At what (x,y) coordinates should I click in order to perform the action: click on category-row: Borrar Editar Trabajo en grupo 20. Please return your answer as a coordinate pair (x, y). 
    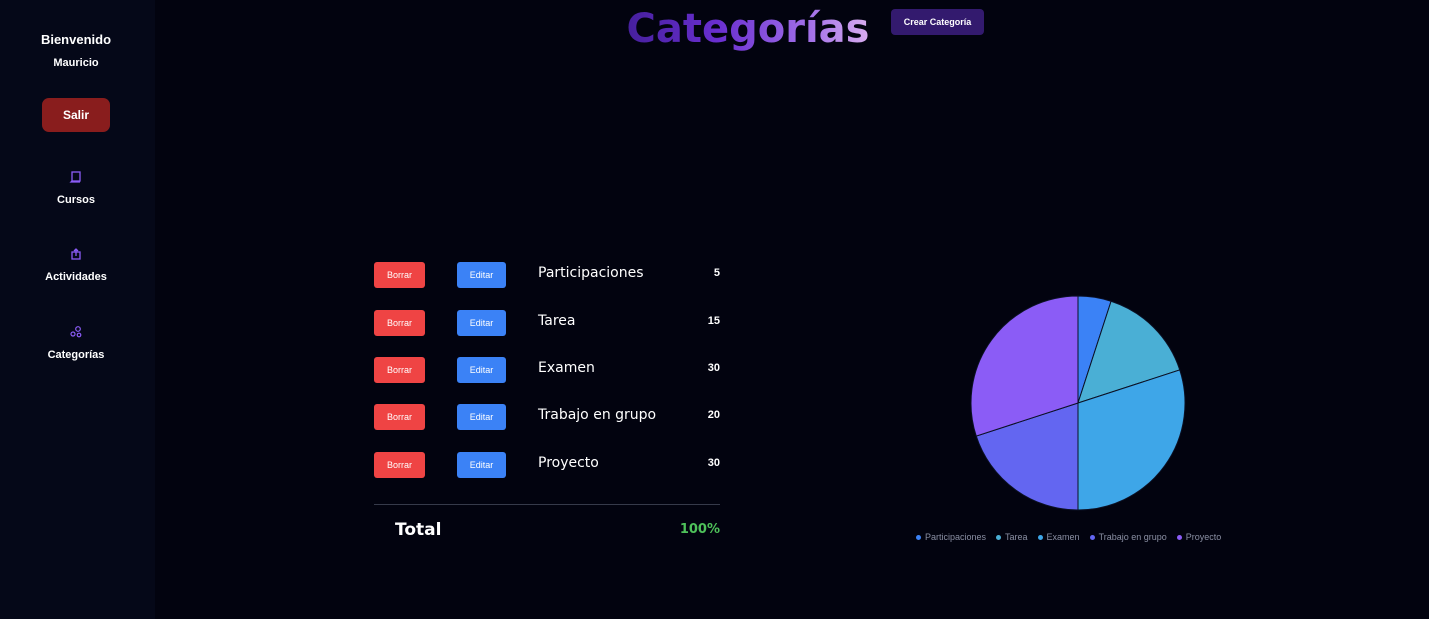
    Looking at the image, I should click on (547, 417).